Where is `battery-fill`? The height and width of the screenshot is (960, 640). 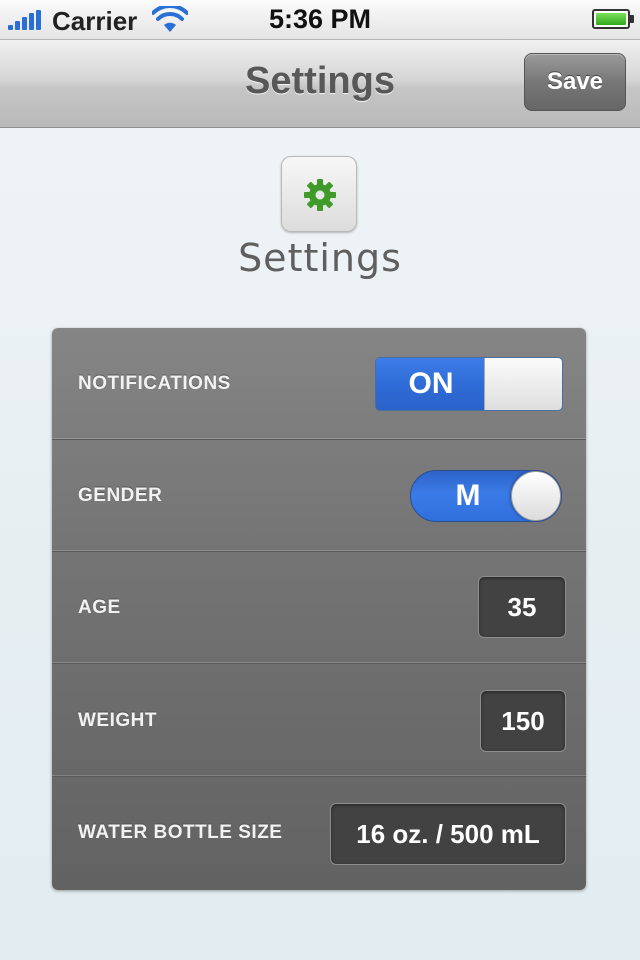
battery-fill is located at coordinates (611, 19).